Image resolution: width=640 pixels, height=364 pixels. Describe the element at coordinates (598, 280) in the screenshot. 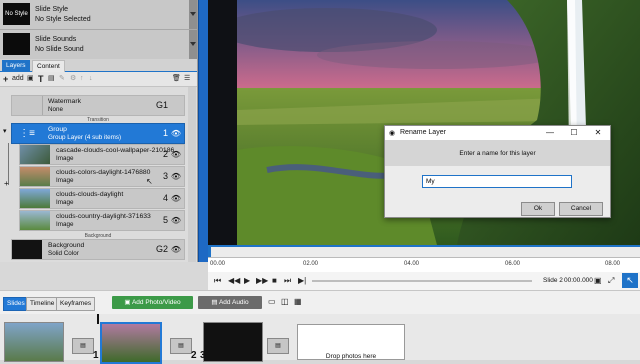

I see `fit-icon: ▣` at that location.